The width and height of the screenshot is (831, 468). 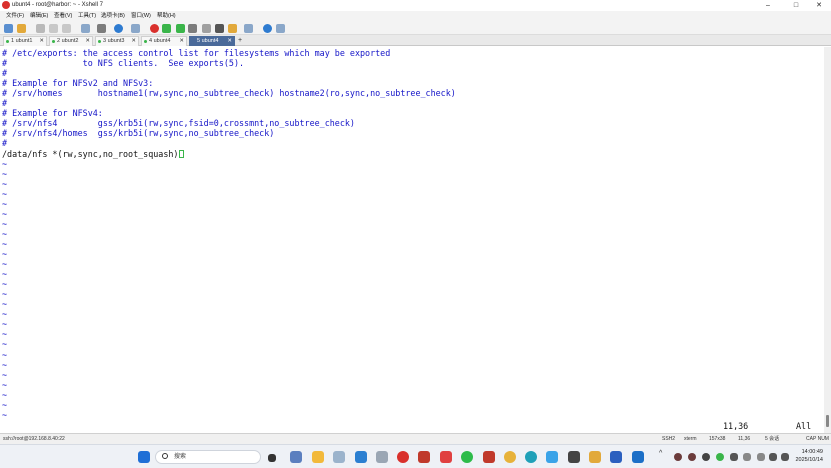 I want to click on tab-ubunt2: 2 ubunt2 ✕, so click(x=71, y=41).